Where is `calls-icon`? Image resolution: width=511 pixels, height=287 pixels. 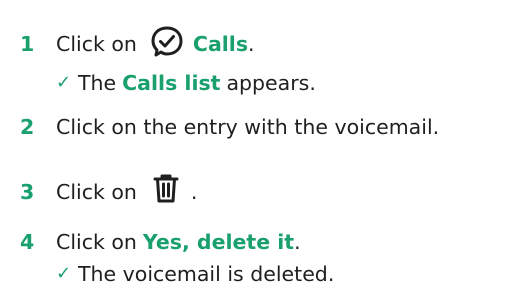
calls-icon is located at coordinates (167, 44).